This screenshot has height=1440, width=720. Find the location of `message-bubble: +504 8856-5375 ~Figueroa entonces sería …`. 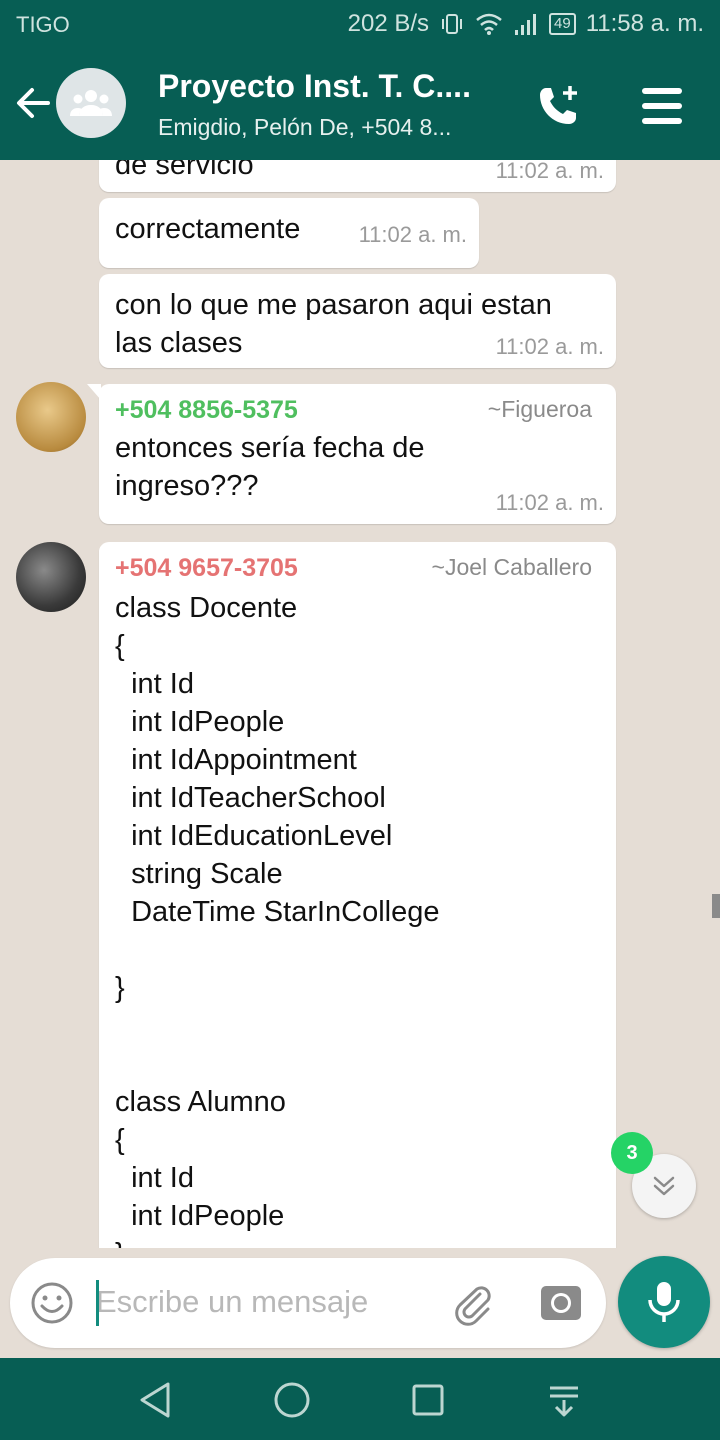

message-bubble: +504 8856-5375 ~Figueroa entonces sería … is located at coordinates (351, 454).